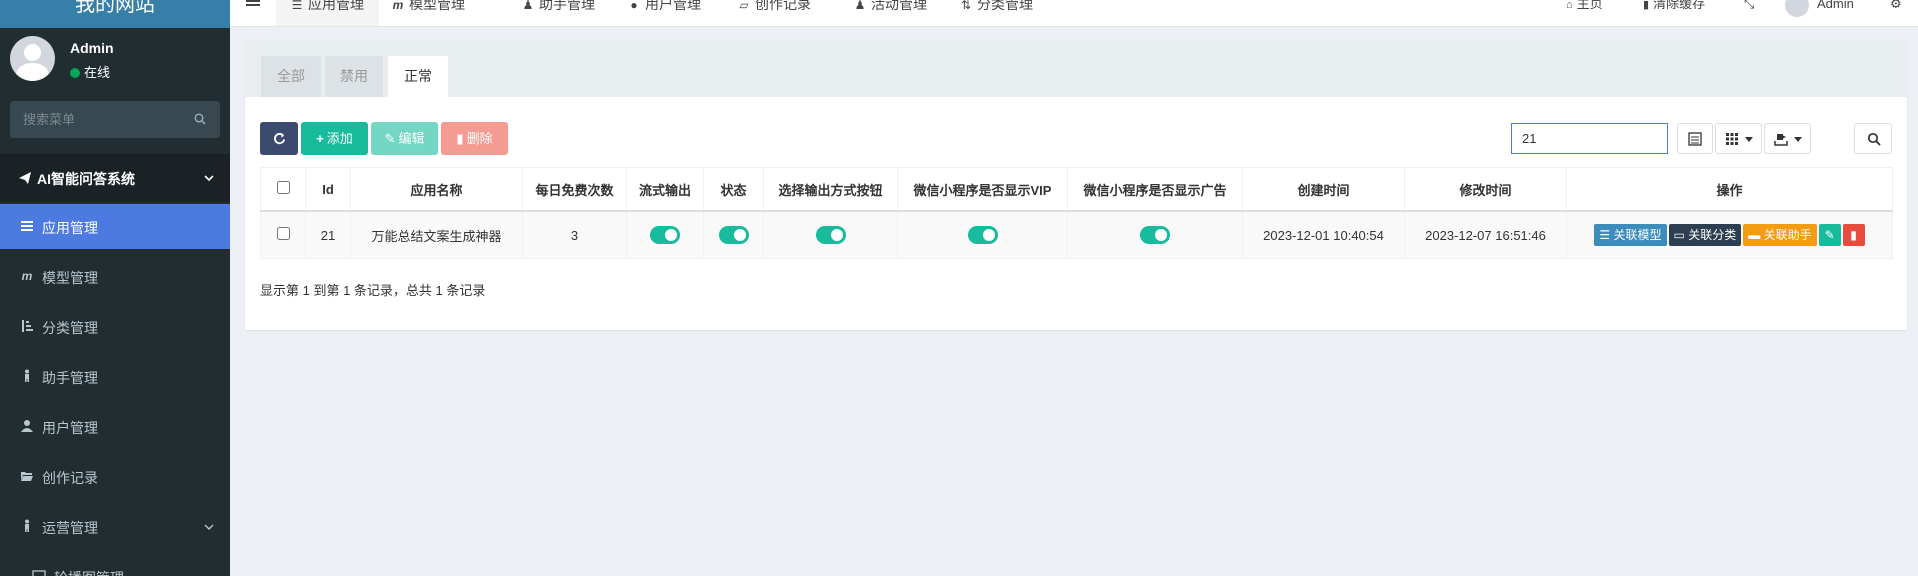  Describe the element at coordinates (32, 58) in the screenshot. I see `avatar` at that location.